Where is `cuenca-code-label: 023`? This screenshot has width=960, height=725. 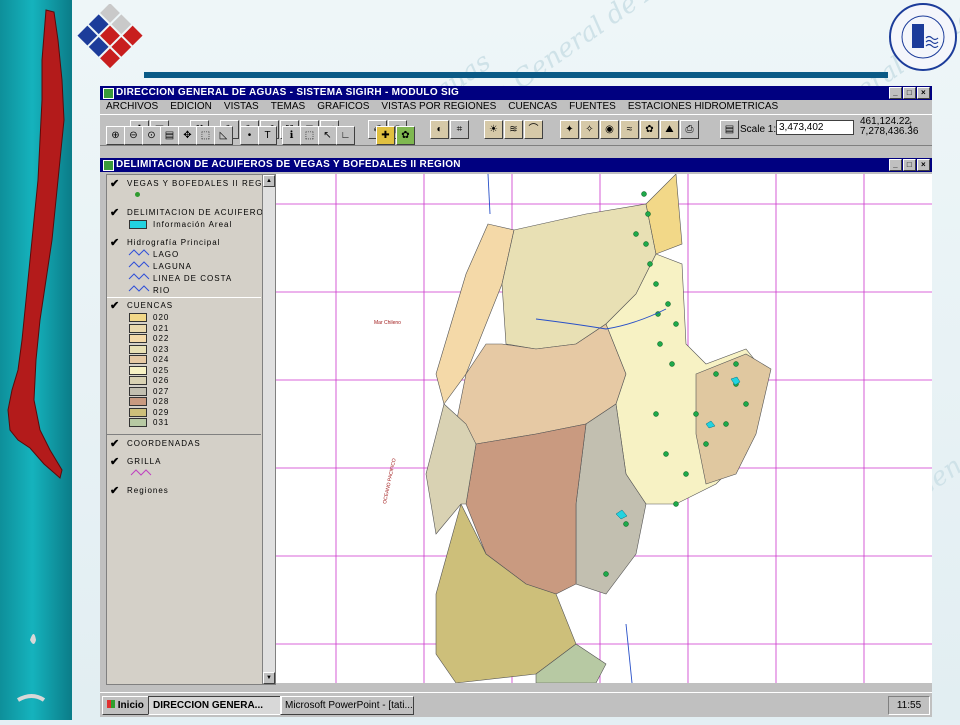
cuenca-code-label: 023 is located at coordinates (161, 349).